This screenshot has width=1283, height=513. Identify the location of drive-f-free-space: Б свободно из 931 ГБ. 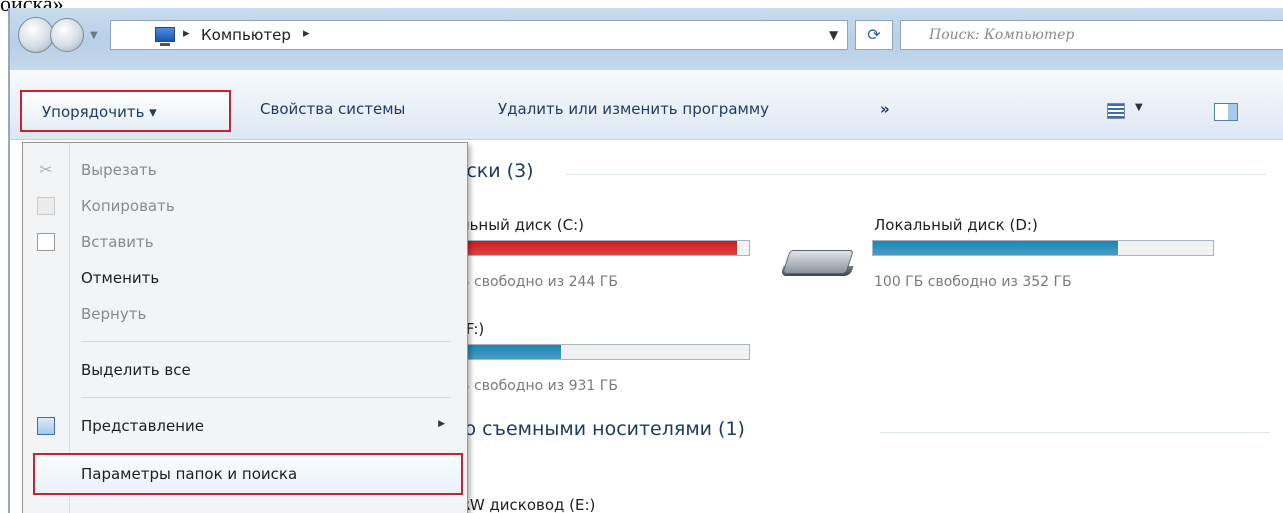
(539, 386).